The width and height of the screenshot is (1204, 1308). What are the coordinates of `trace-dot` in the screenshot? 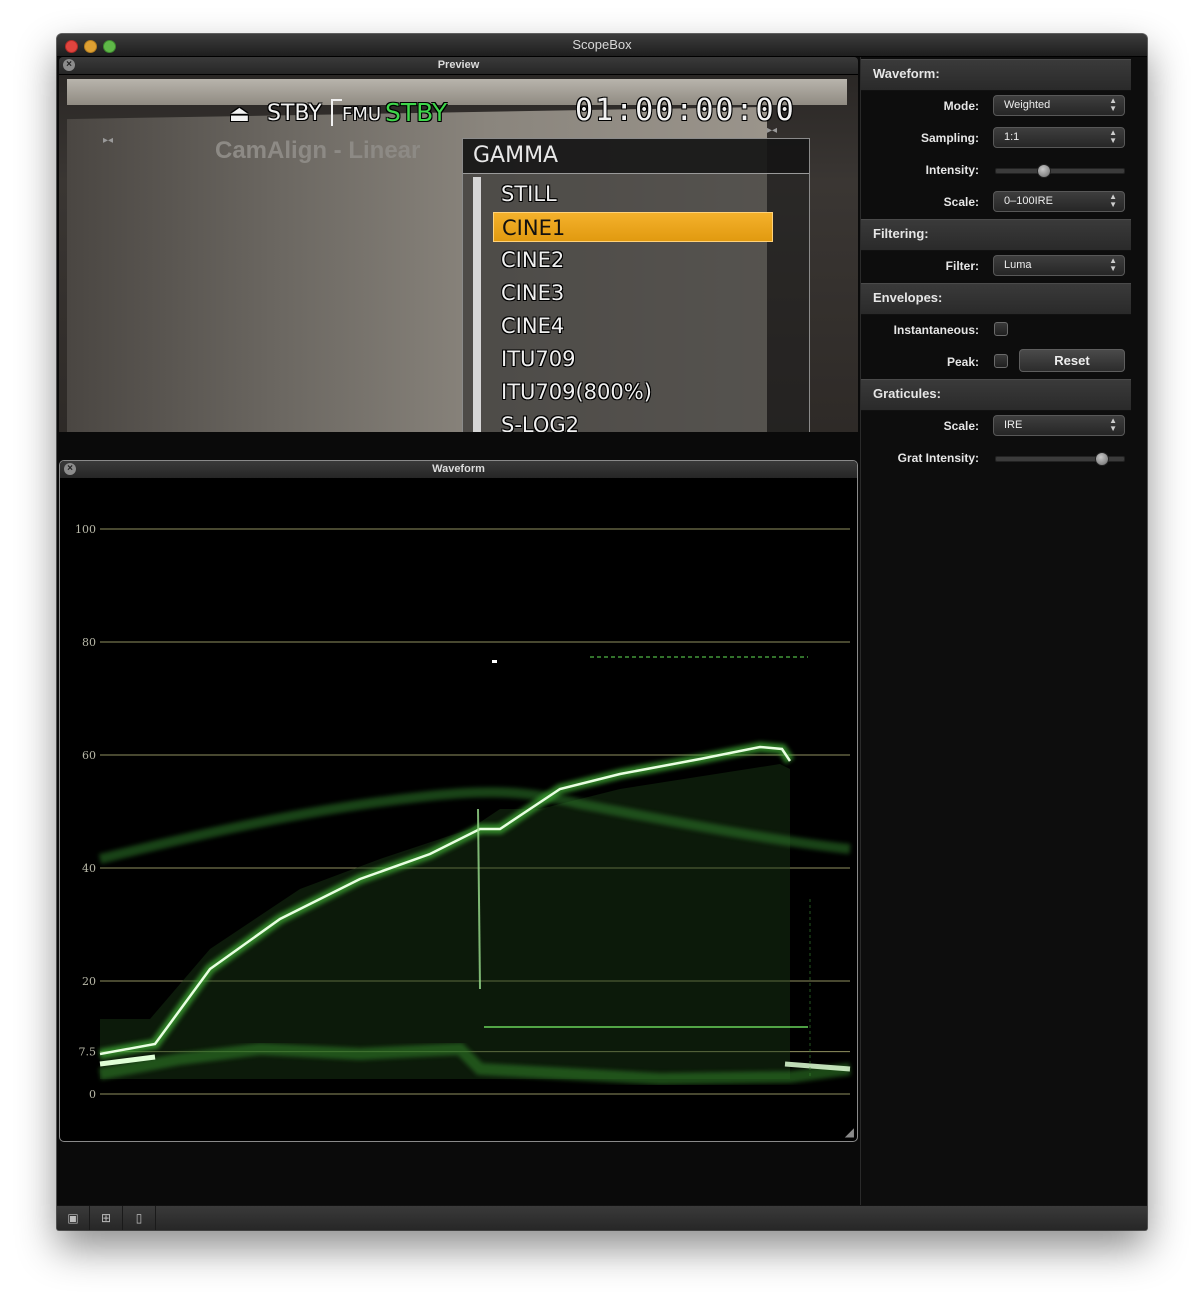 It's located at (494, 661).